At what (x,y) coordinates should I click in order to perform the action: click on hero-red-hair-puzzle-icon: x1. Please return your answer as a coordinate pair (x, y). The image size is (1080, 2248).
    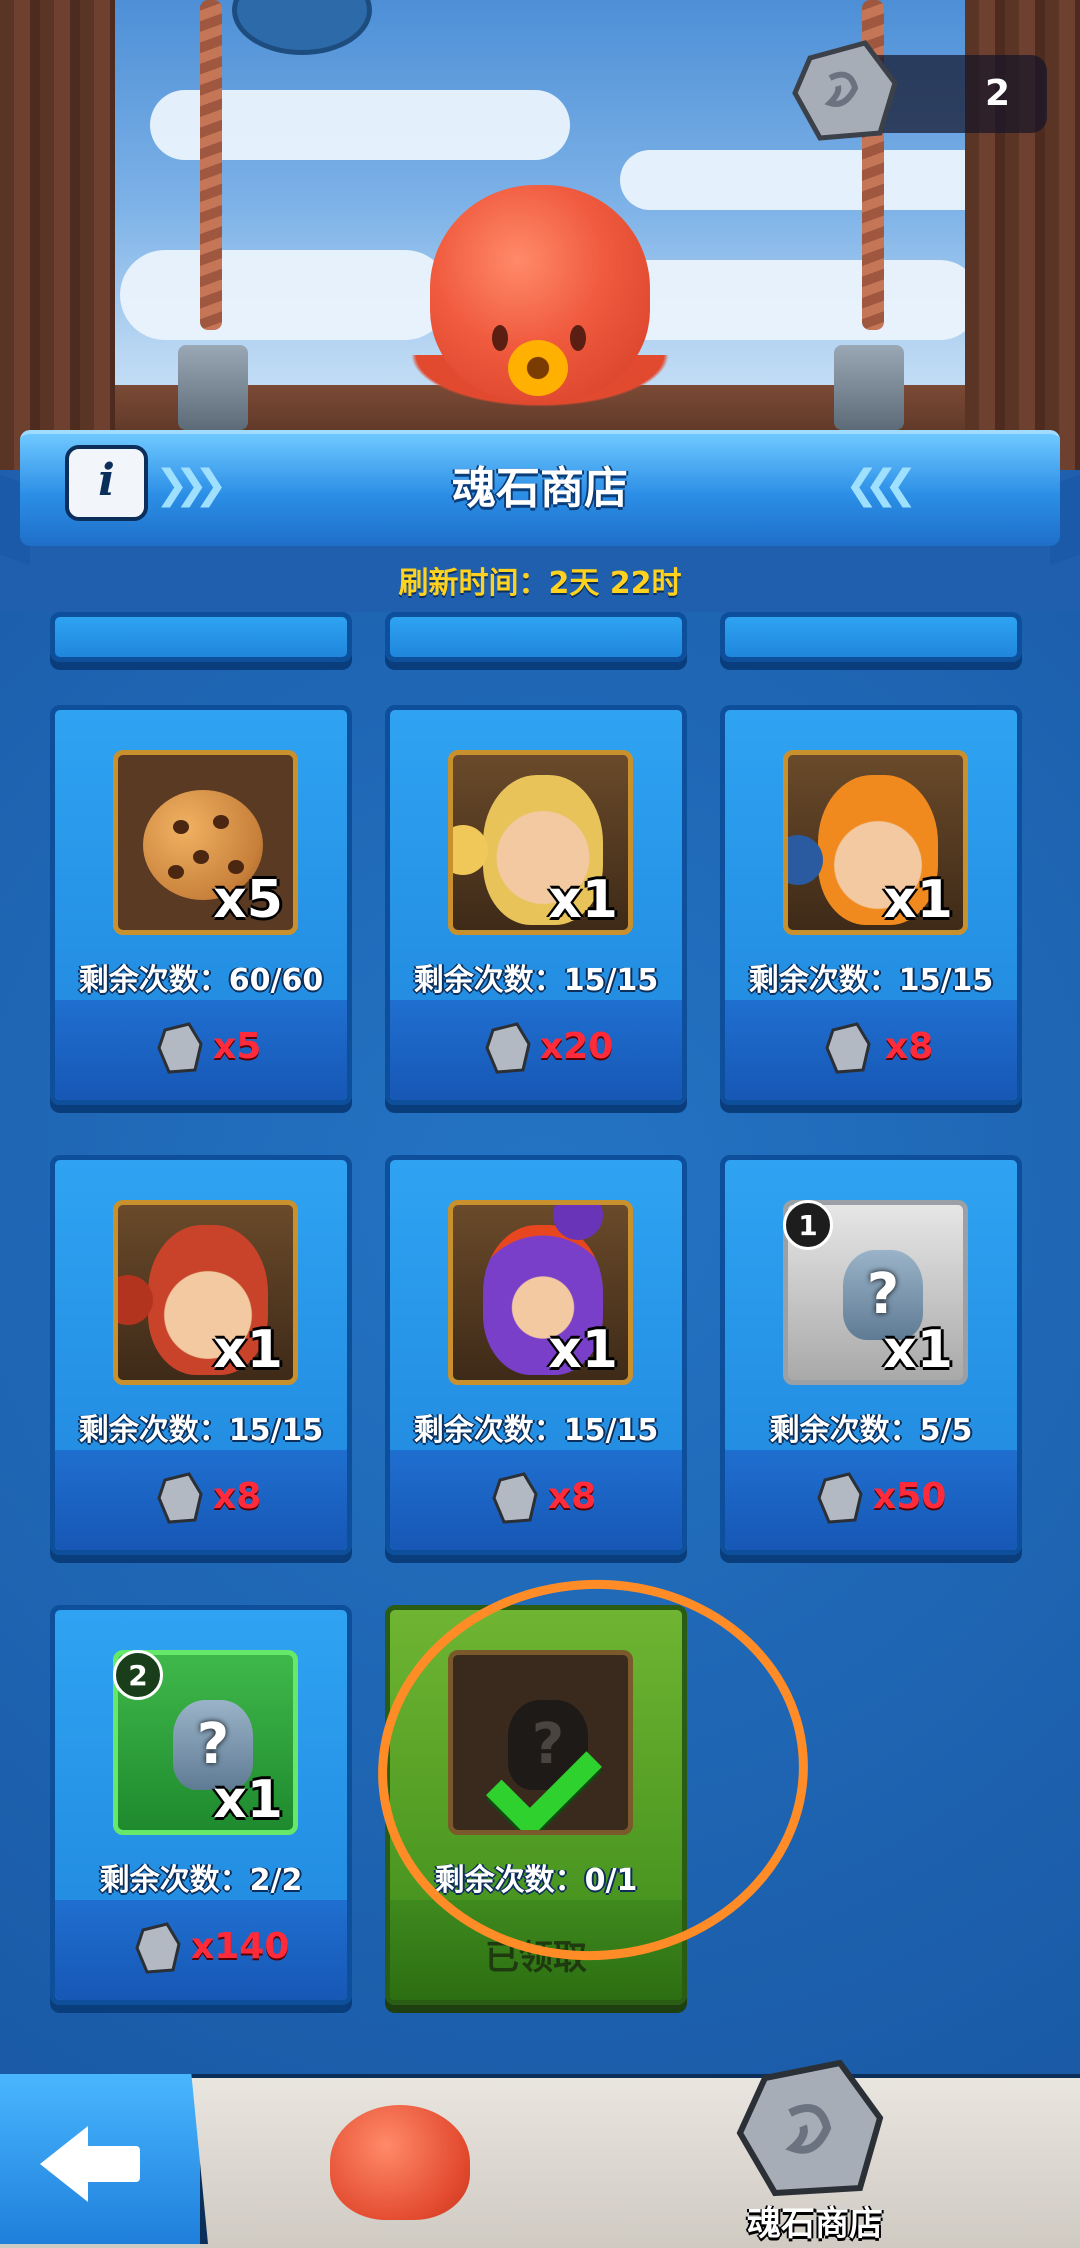
    Looking at the image, I should click on (205, 1292).